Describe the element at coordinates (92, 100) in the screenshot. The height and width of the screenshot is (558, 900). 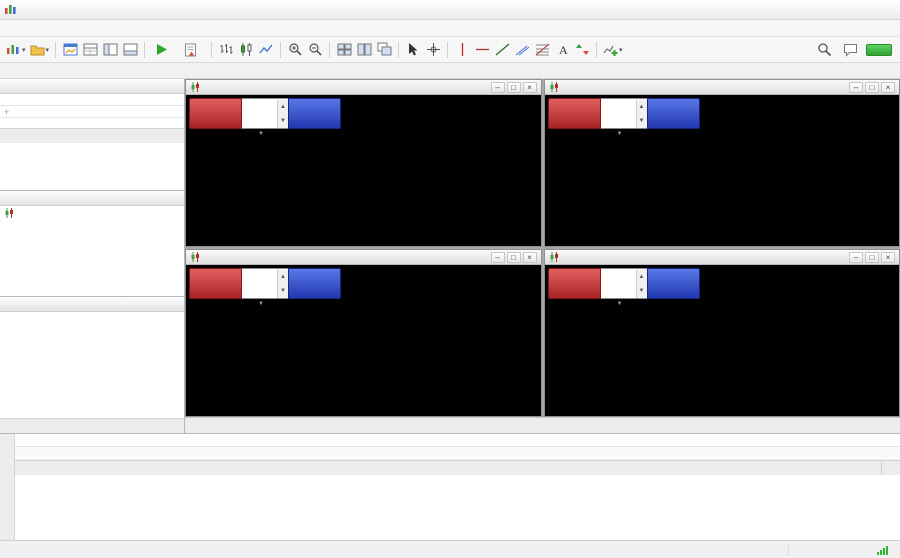
I see `market-watch-column-headers` at that location.